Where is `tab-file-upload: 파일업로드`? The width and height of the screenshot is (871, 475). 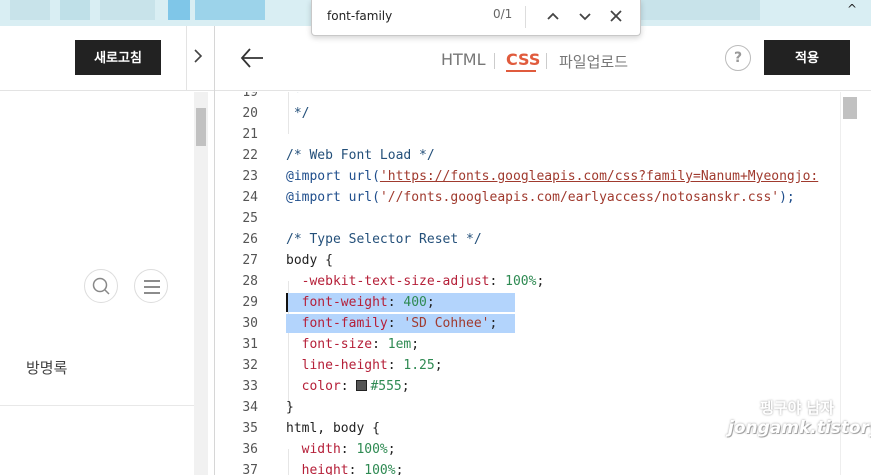 tab-file-upload: 파일업로드 is located at coordinates (593, 61).